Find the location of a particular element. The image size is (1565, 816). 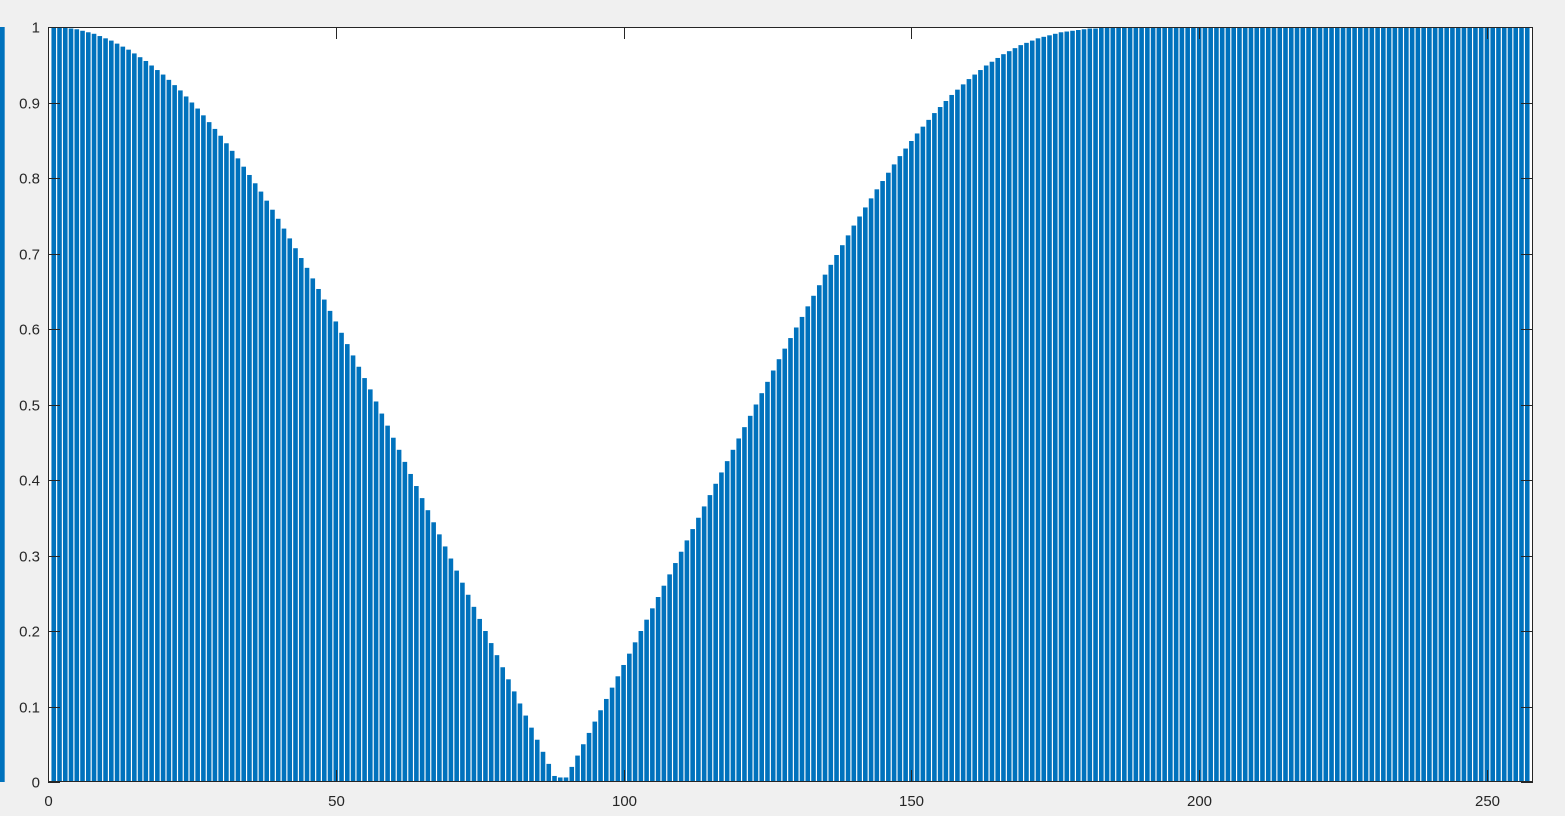

x-tick-label: 150 is located at coordinates (911, 801).